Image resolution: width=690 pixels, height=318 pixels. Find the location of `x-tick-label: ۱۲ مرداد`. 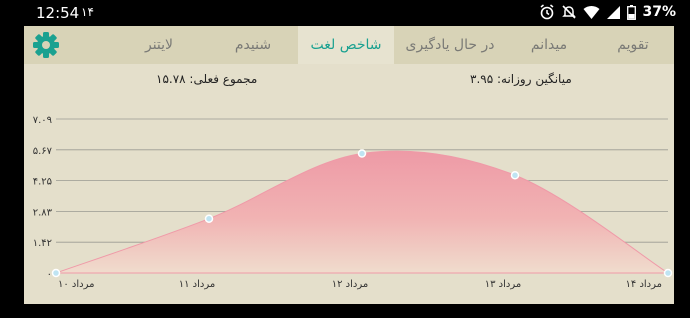

x-tick-label: ۱۲ مرداد is located at coordinates (350, 284).